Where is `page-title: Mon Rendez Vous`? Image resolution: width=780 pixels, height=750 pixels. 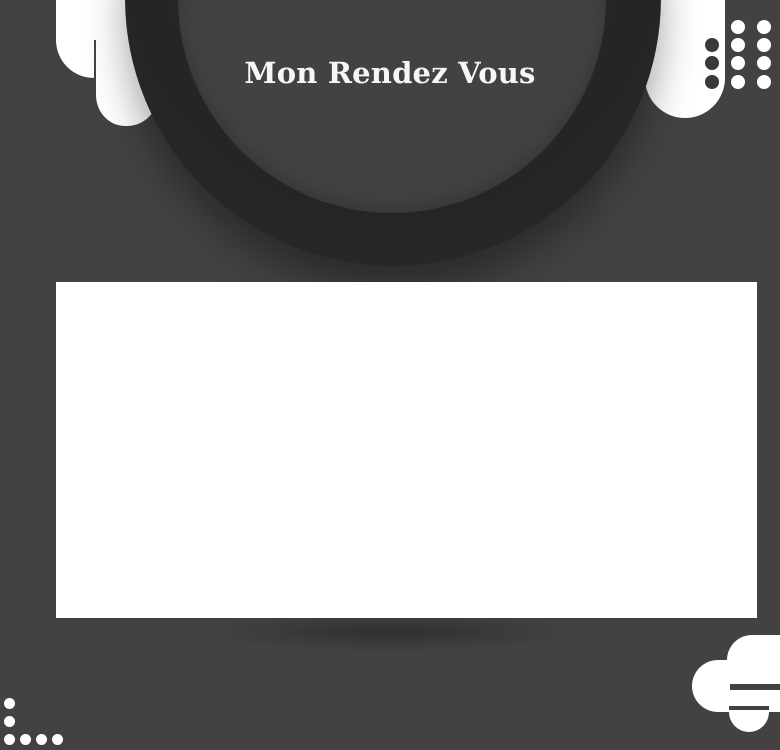 page-title: Mon Rendez Vous is located at coordinates (390, 73).